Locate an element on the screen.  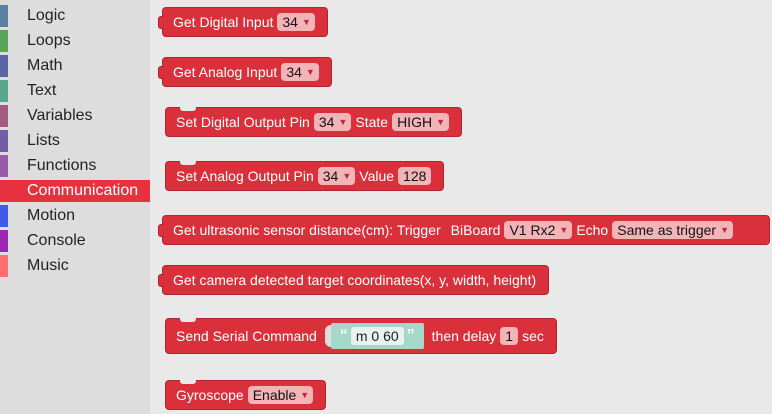
category-label: Communication is located at coordinates (83, 190).